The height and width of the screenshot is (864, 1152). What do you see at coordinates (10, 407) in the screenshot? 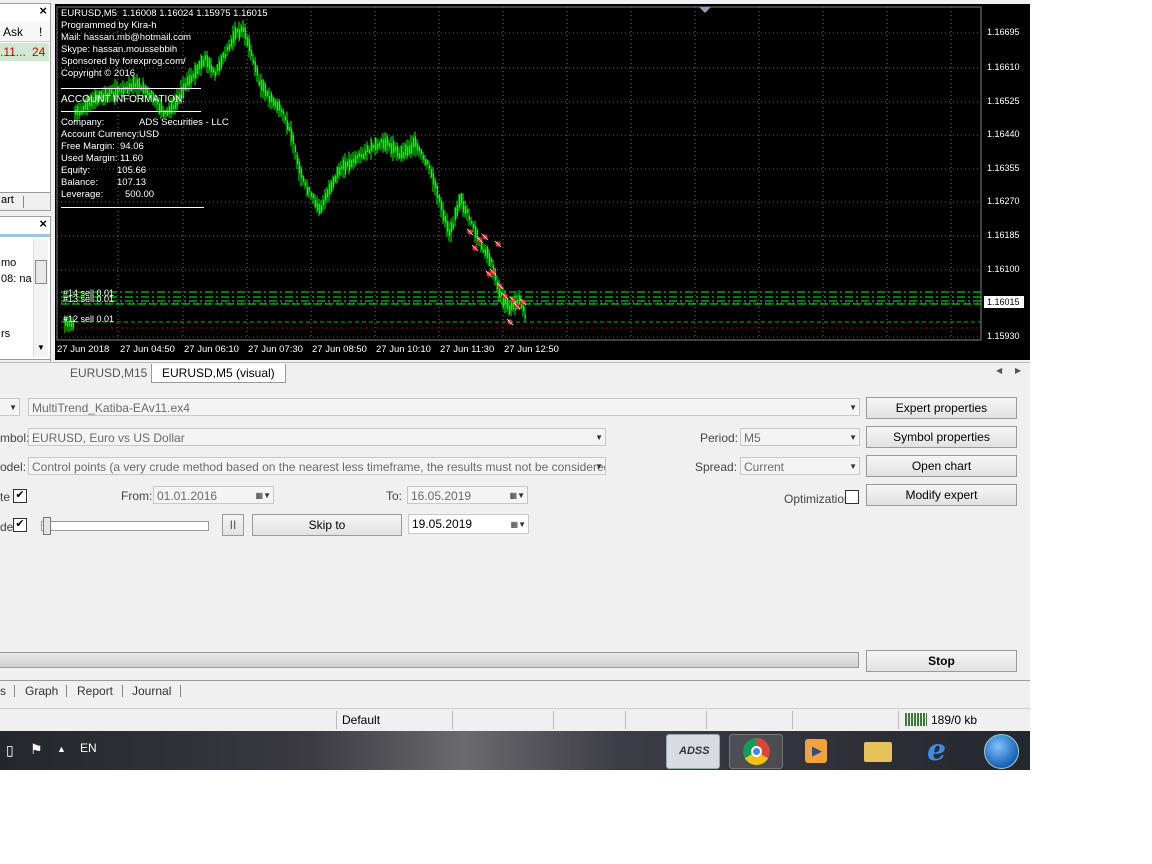
I see `tester-type-select: ▼` at bounding box center [10, 407].